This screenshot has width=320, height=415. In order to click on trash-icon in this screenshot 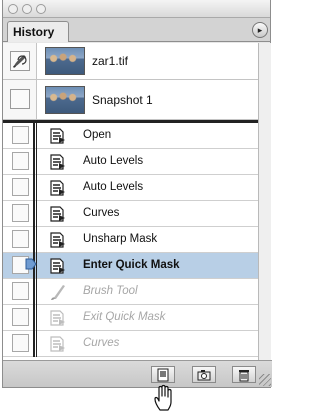, I will do `click(244, 376)`.